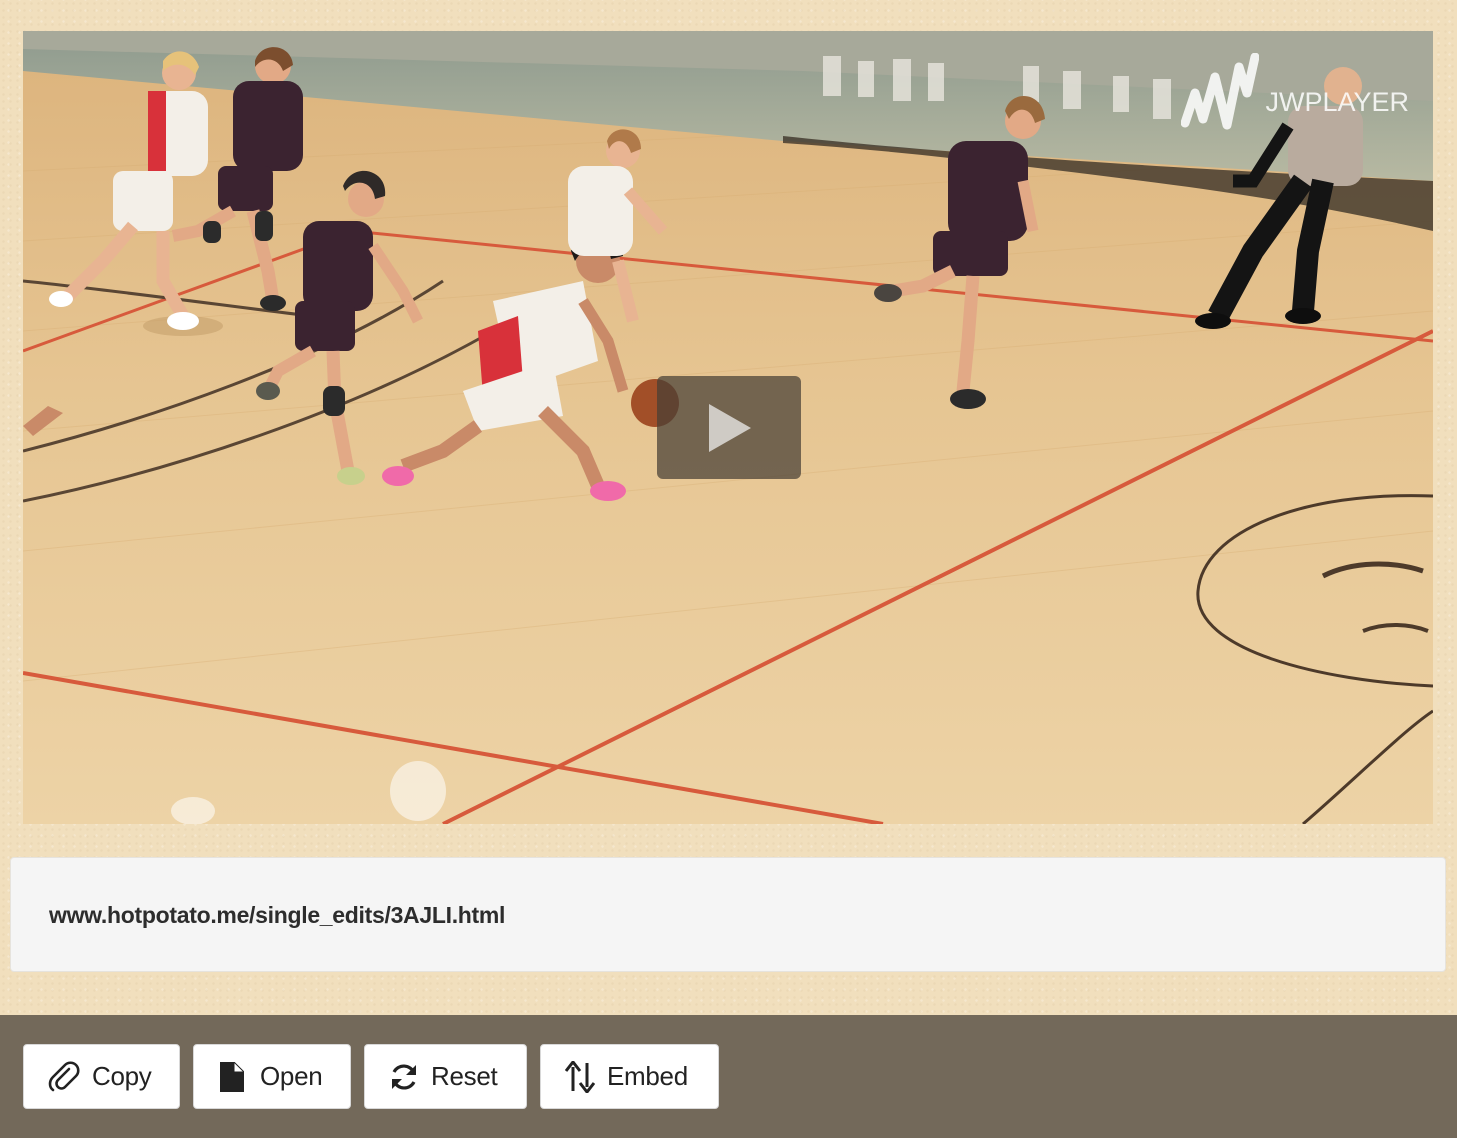 The height and width of the screenshot is (1138, 1457). I want to click on file-icon, so click(232, 1076).